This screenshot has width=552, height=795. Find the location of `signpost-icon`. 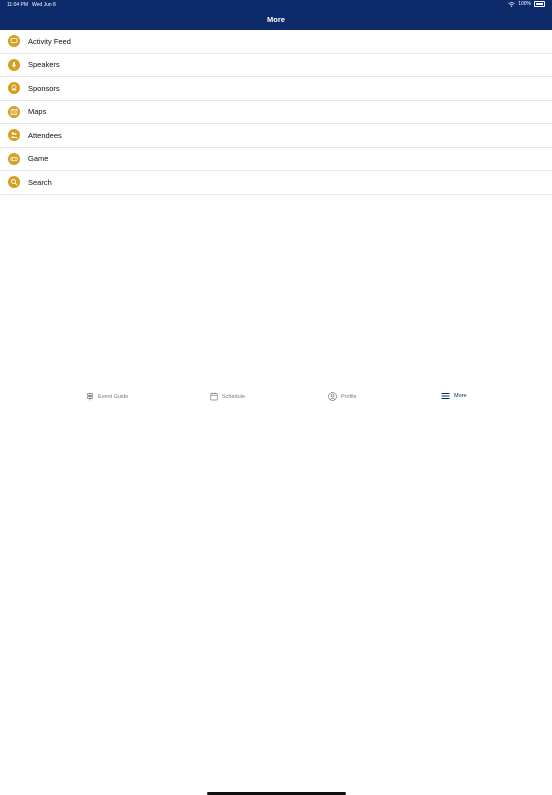

signpost-icon is located at coordinates (90, 397).